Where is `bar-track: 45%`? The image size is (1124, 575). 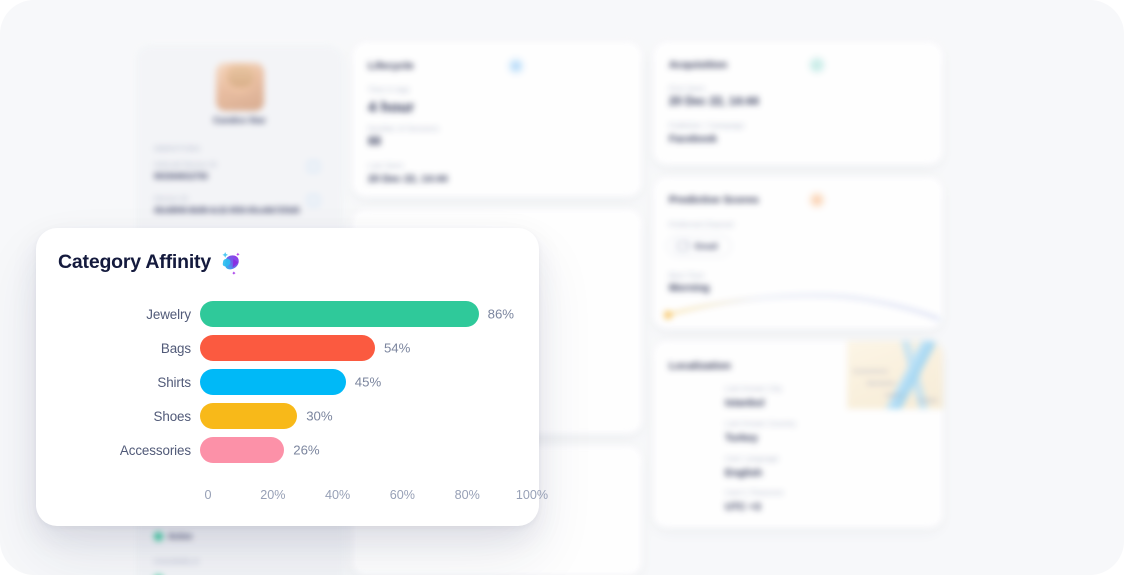 bar-track: 45% is located at coordinates (362, 382).